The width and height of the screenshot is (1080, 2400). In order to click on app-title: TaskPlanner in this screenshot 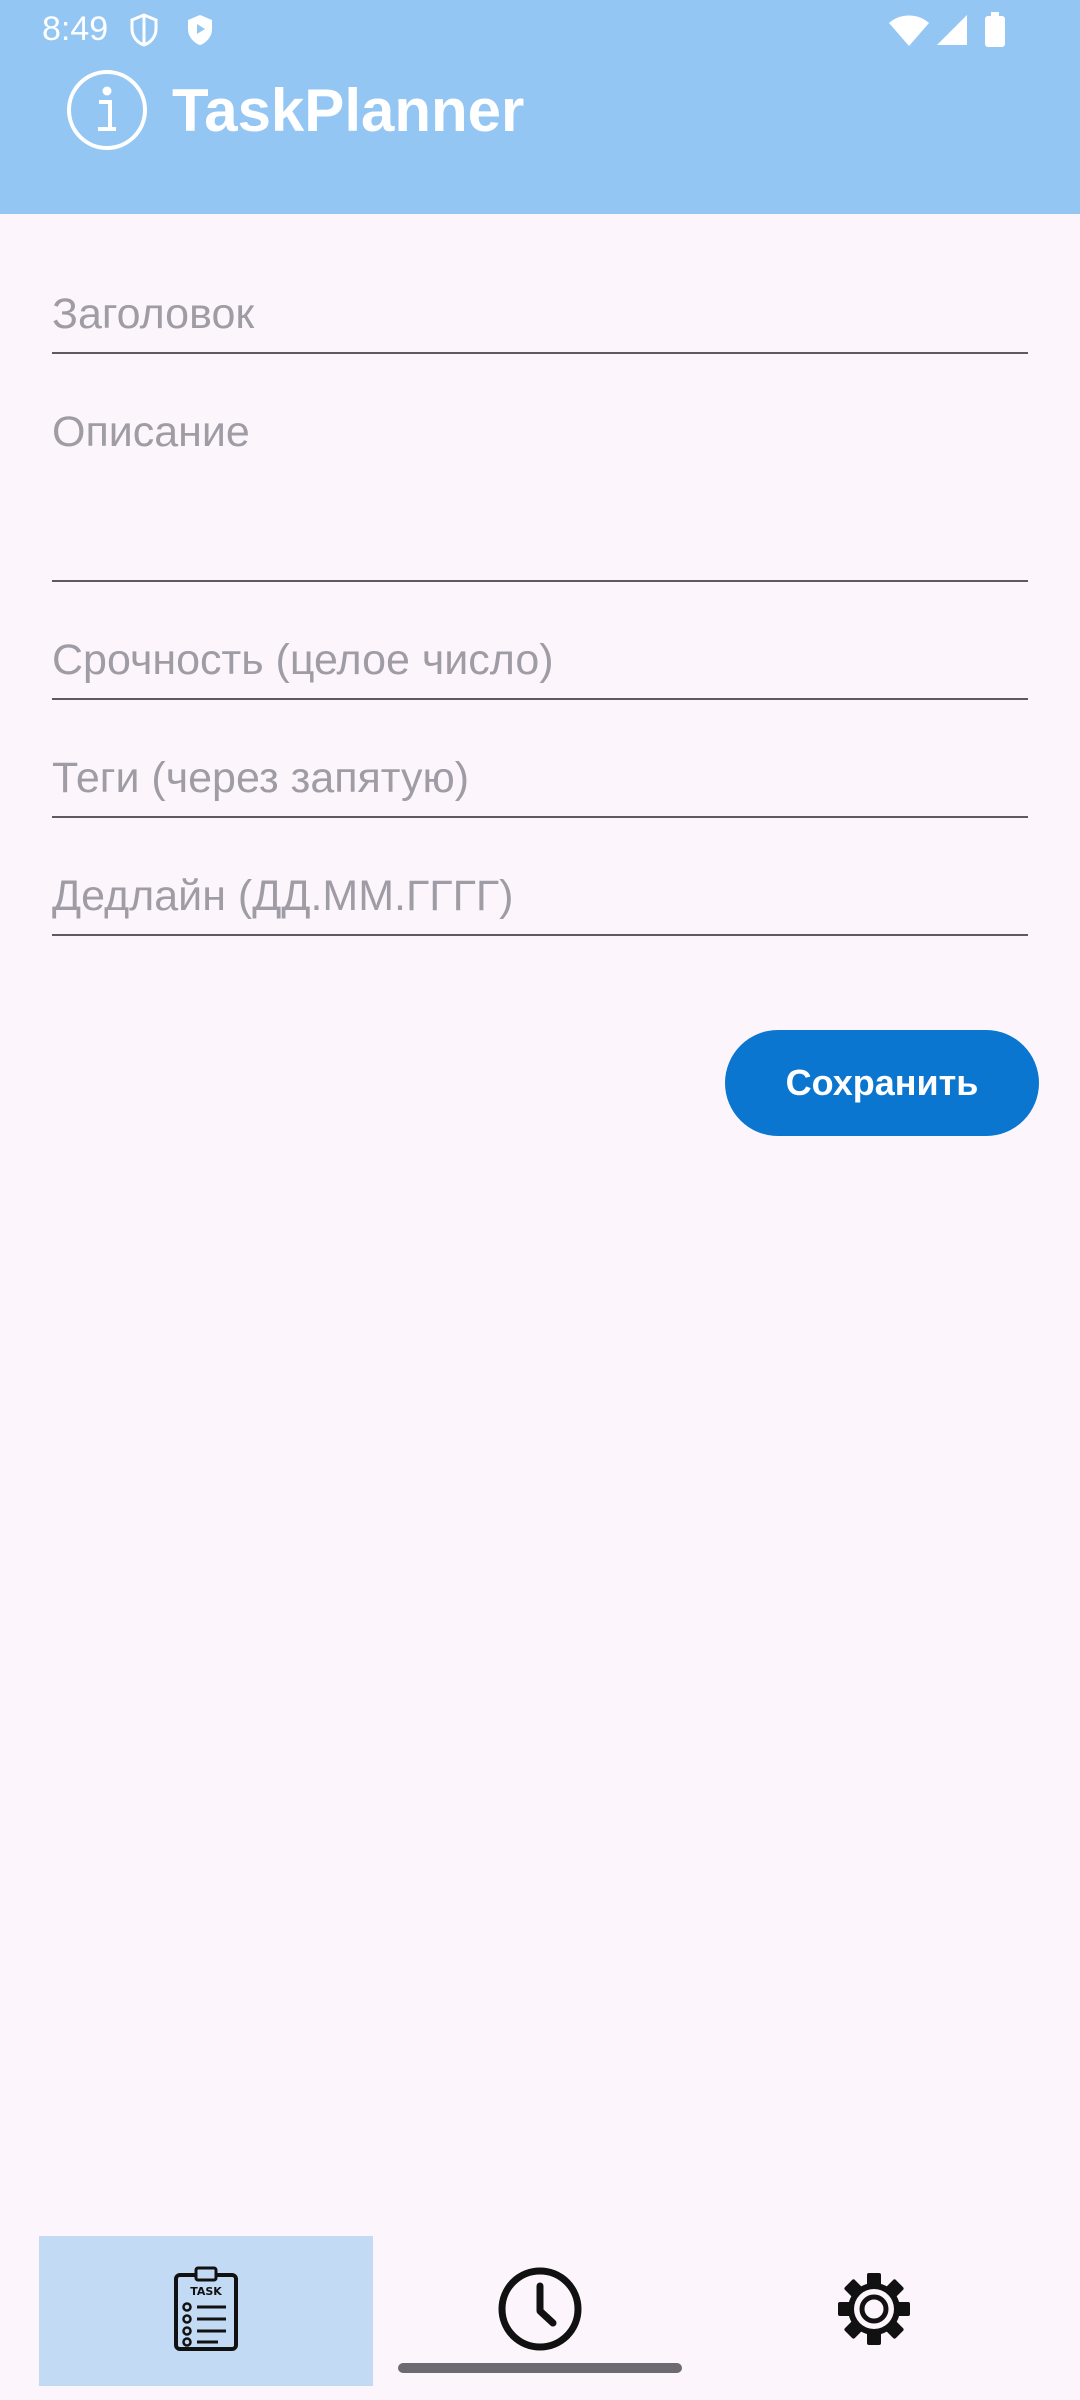, I will do `click(348, 110)`.